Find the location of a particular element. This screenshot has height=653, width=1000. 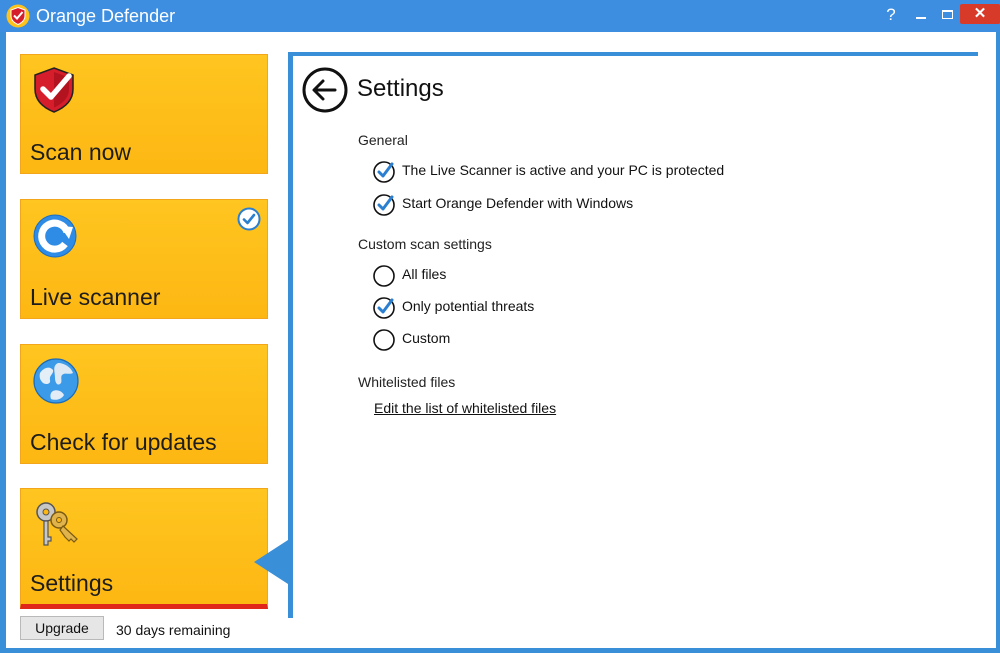

tile-label: Scan now is located at coordinates (81, 152).